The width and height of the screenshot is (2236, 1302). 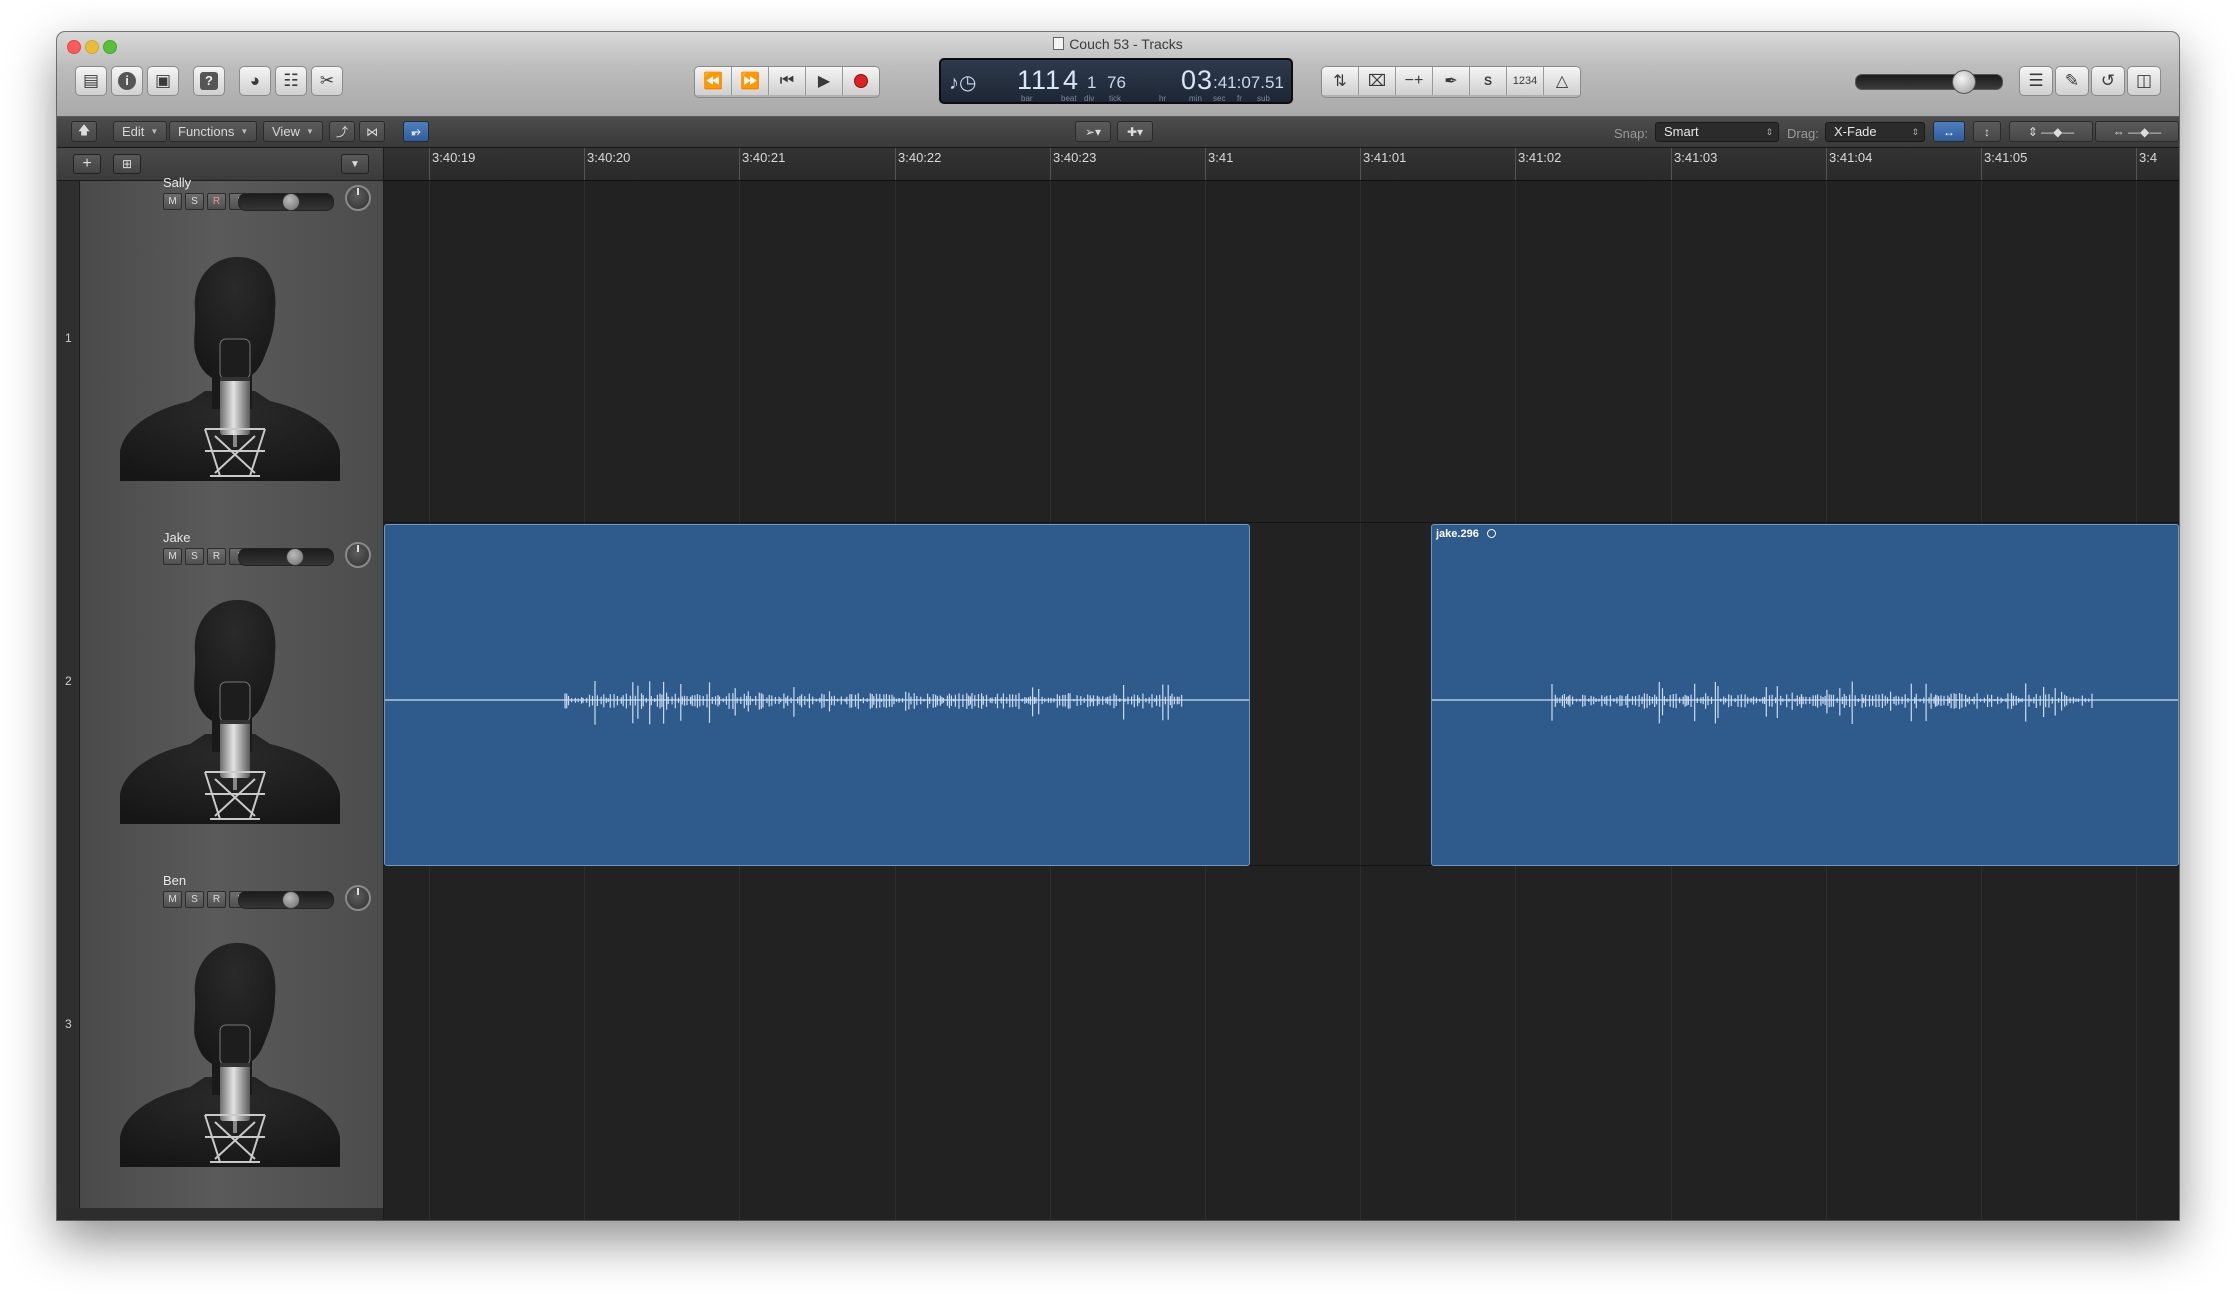 I want to click on global-tracks-button: ▼, so click(x=355, y=164).